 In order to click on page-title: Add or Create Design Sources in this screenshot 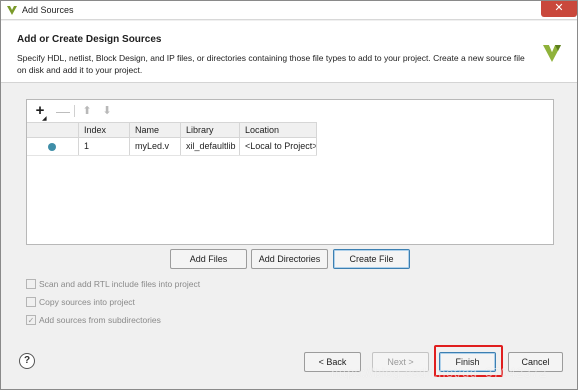, I will do `click(89, 39)`.